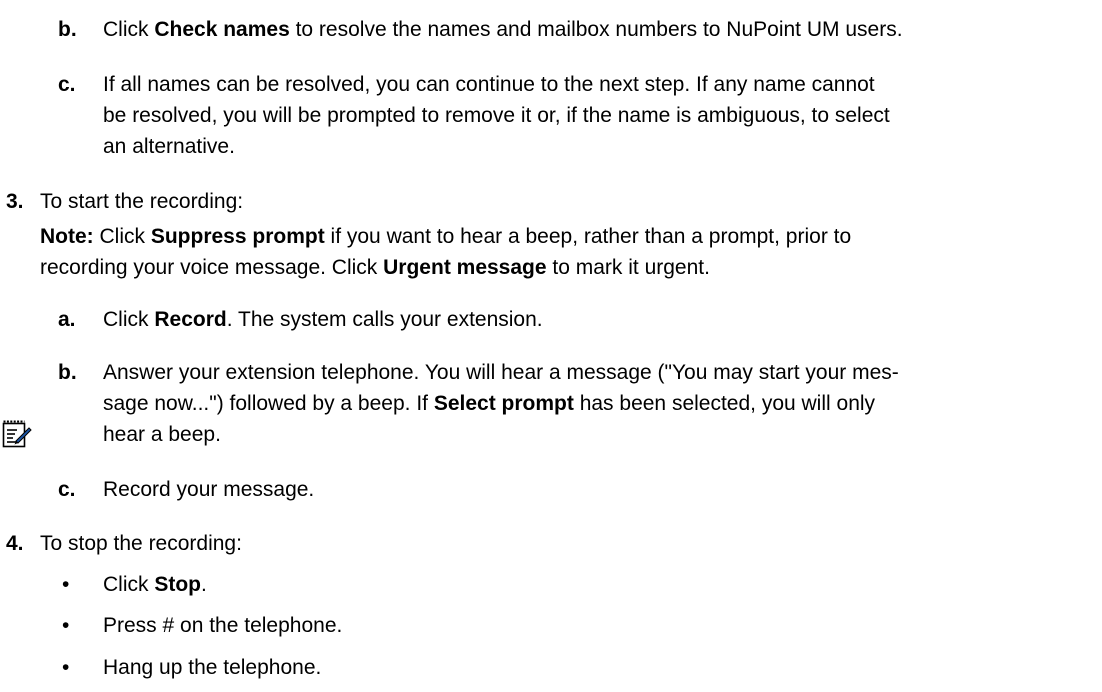  Describe the element at coordinates (17, 434) in the screenshot. I see `note-pencil-icon` at that location.